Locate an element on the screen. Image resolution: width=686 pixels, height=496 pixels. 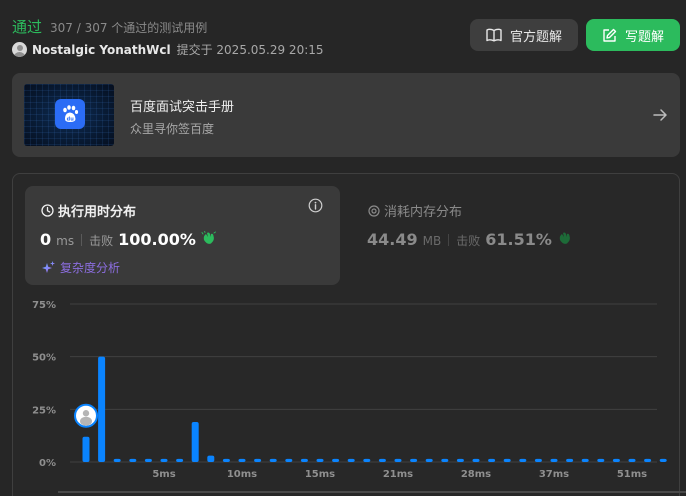
user-avatar-body is located at coordinates (86, 421).